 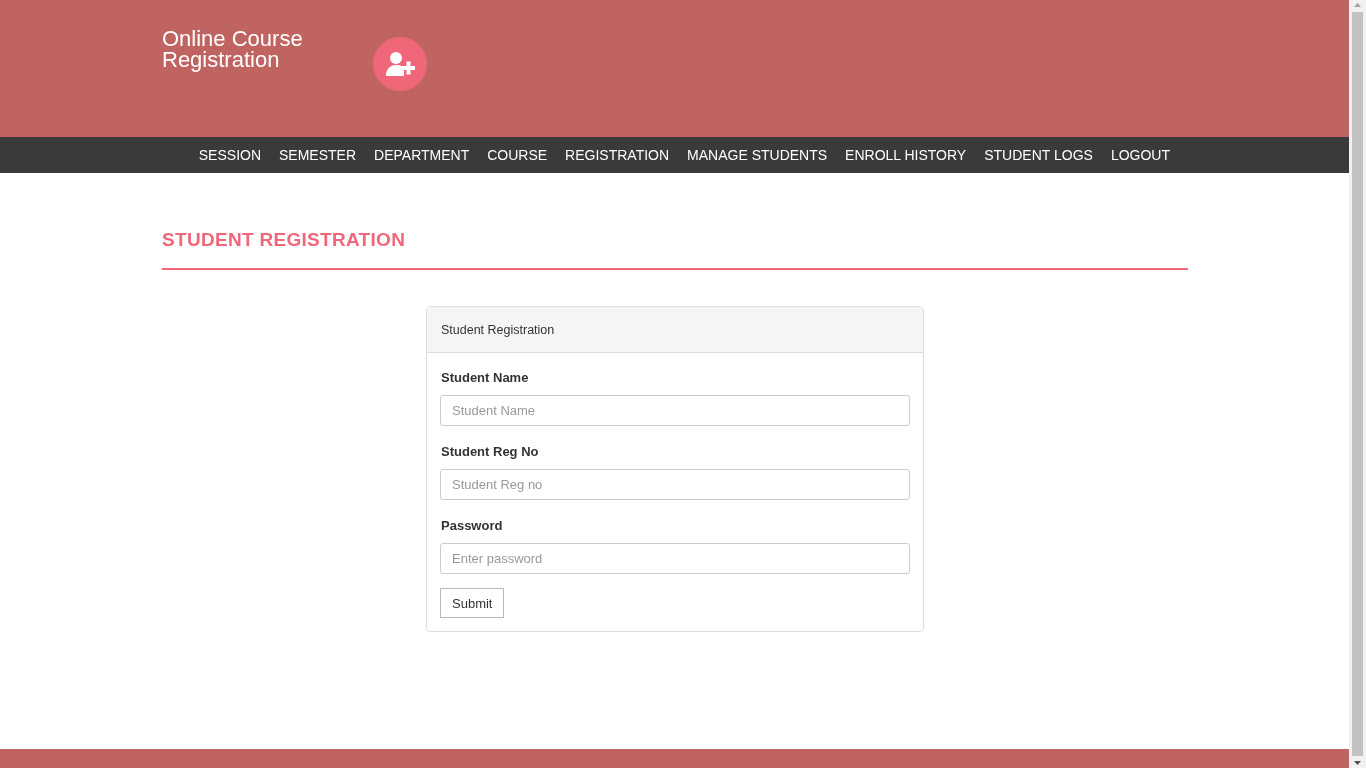 What do you see at coordinates (233, 38) in the screenshot?
I see `site-title-line: Online Course` at bounding box center [233, 38].